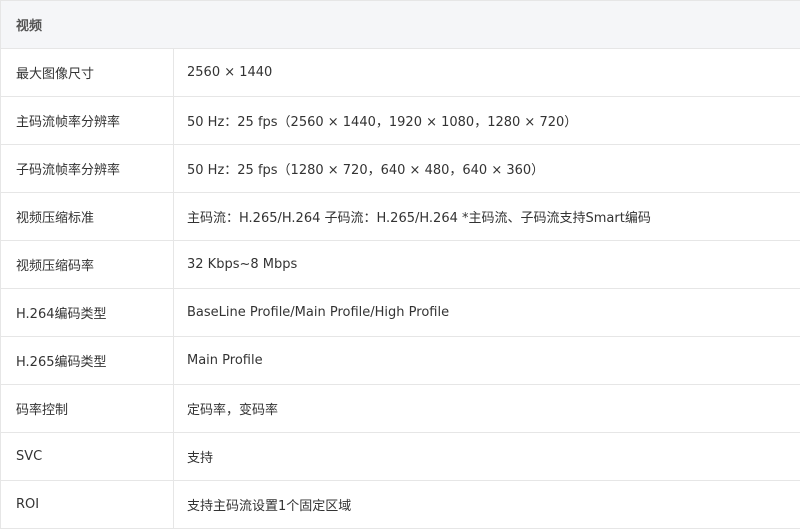 This screenshot has height=532, width=800. What do you see at coordinates (486, 72) in the screenshot?
I see `row-value: 2560 × 1440` at bounding box center [486, 72].